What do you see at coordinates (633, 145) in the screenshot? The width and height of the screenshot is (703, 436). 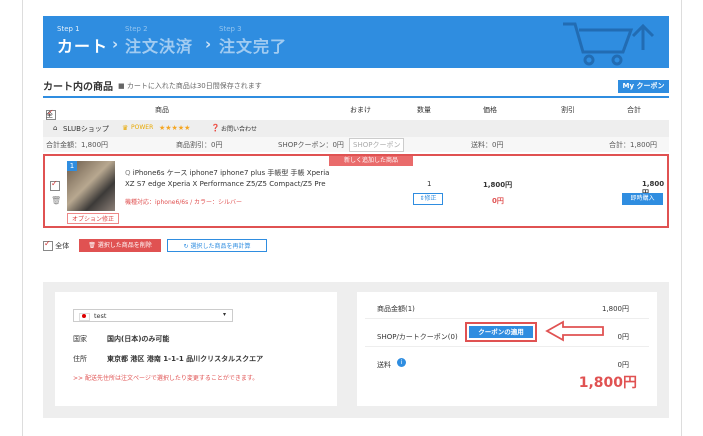 I see `shop-total: 合計：1,800円` at bounding box center [633, 145].